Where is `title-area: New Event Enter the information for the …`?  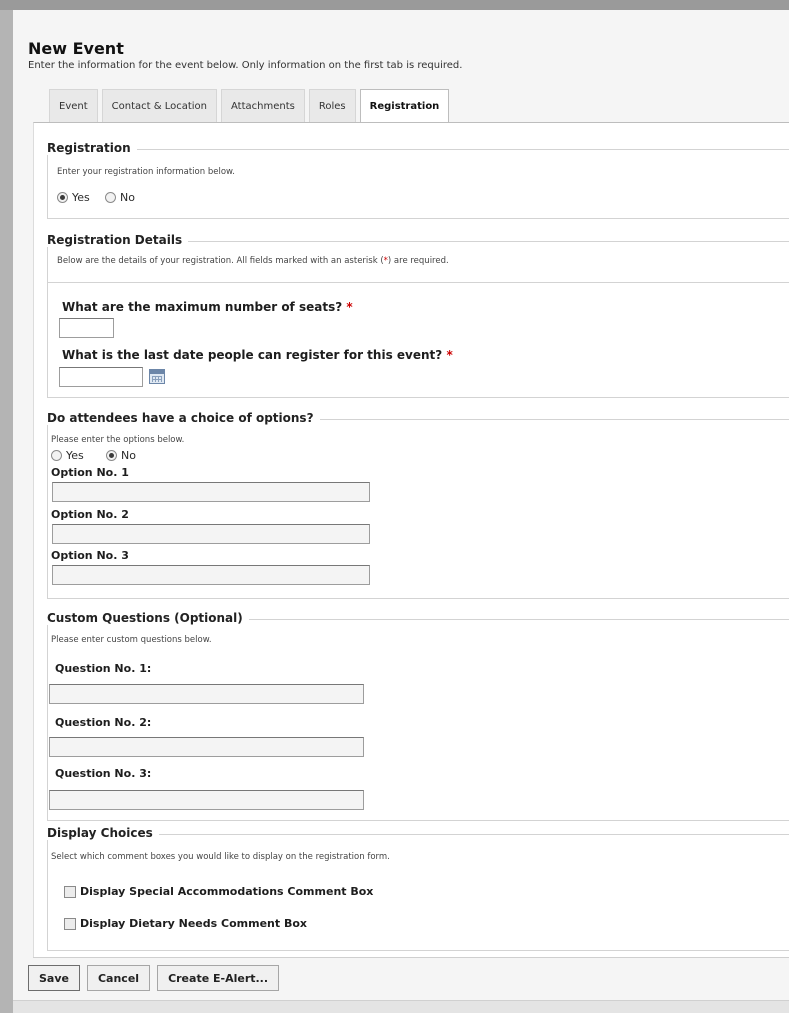 title-area: New Event Enter the information for the … is located at coordinates (401, 50).